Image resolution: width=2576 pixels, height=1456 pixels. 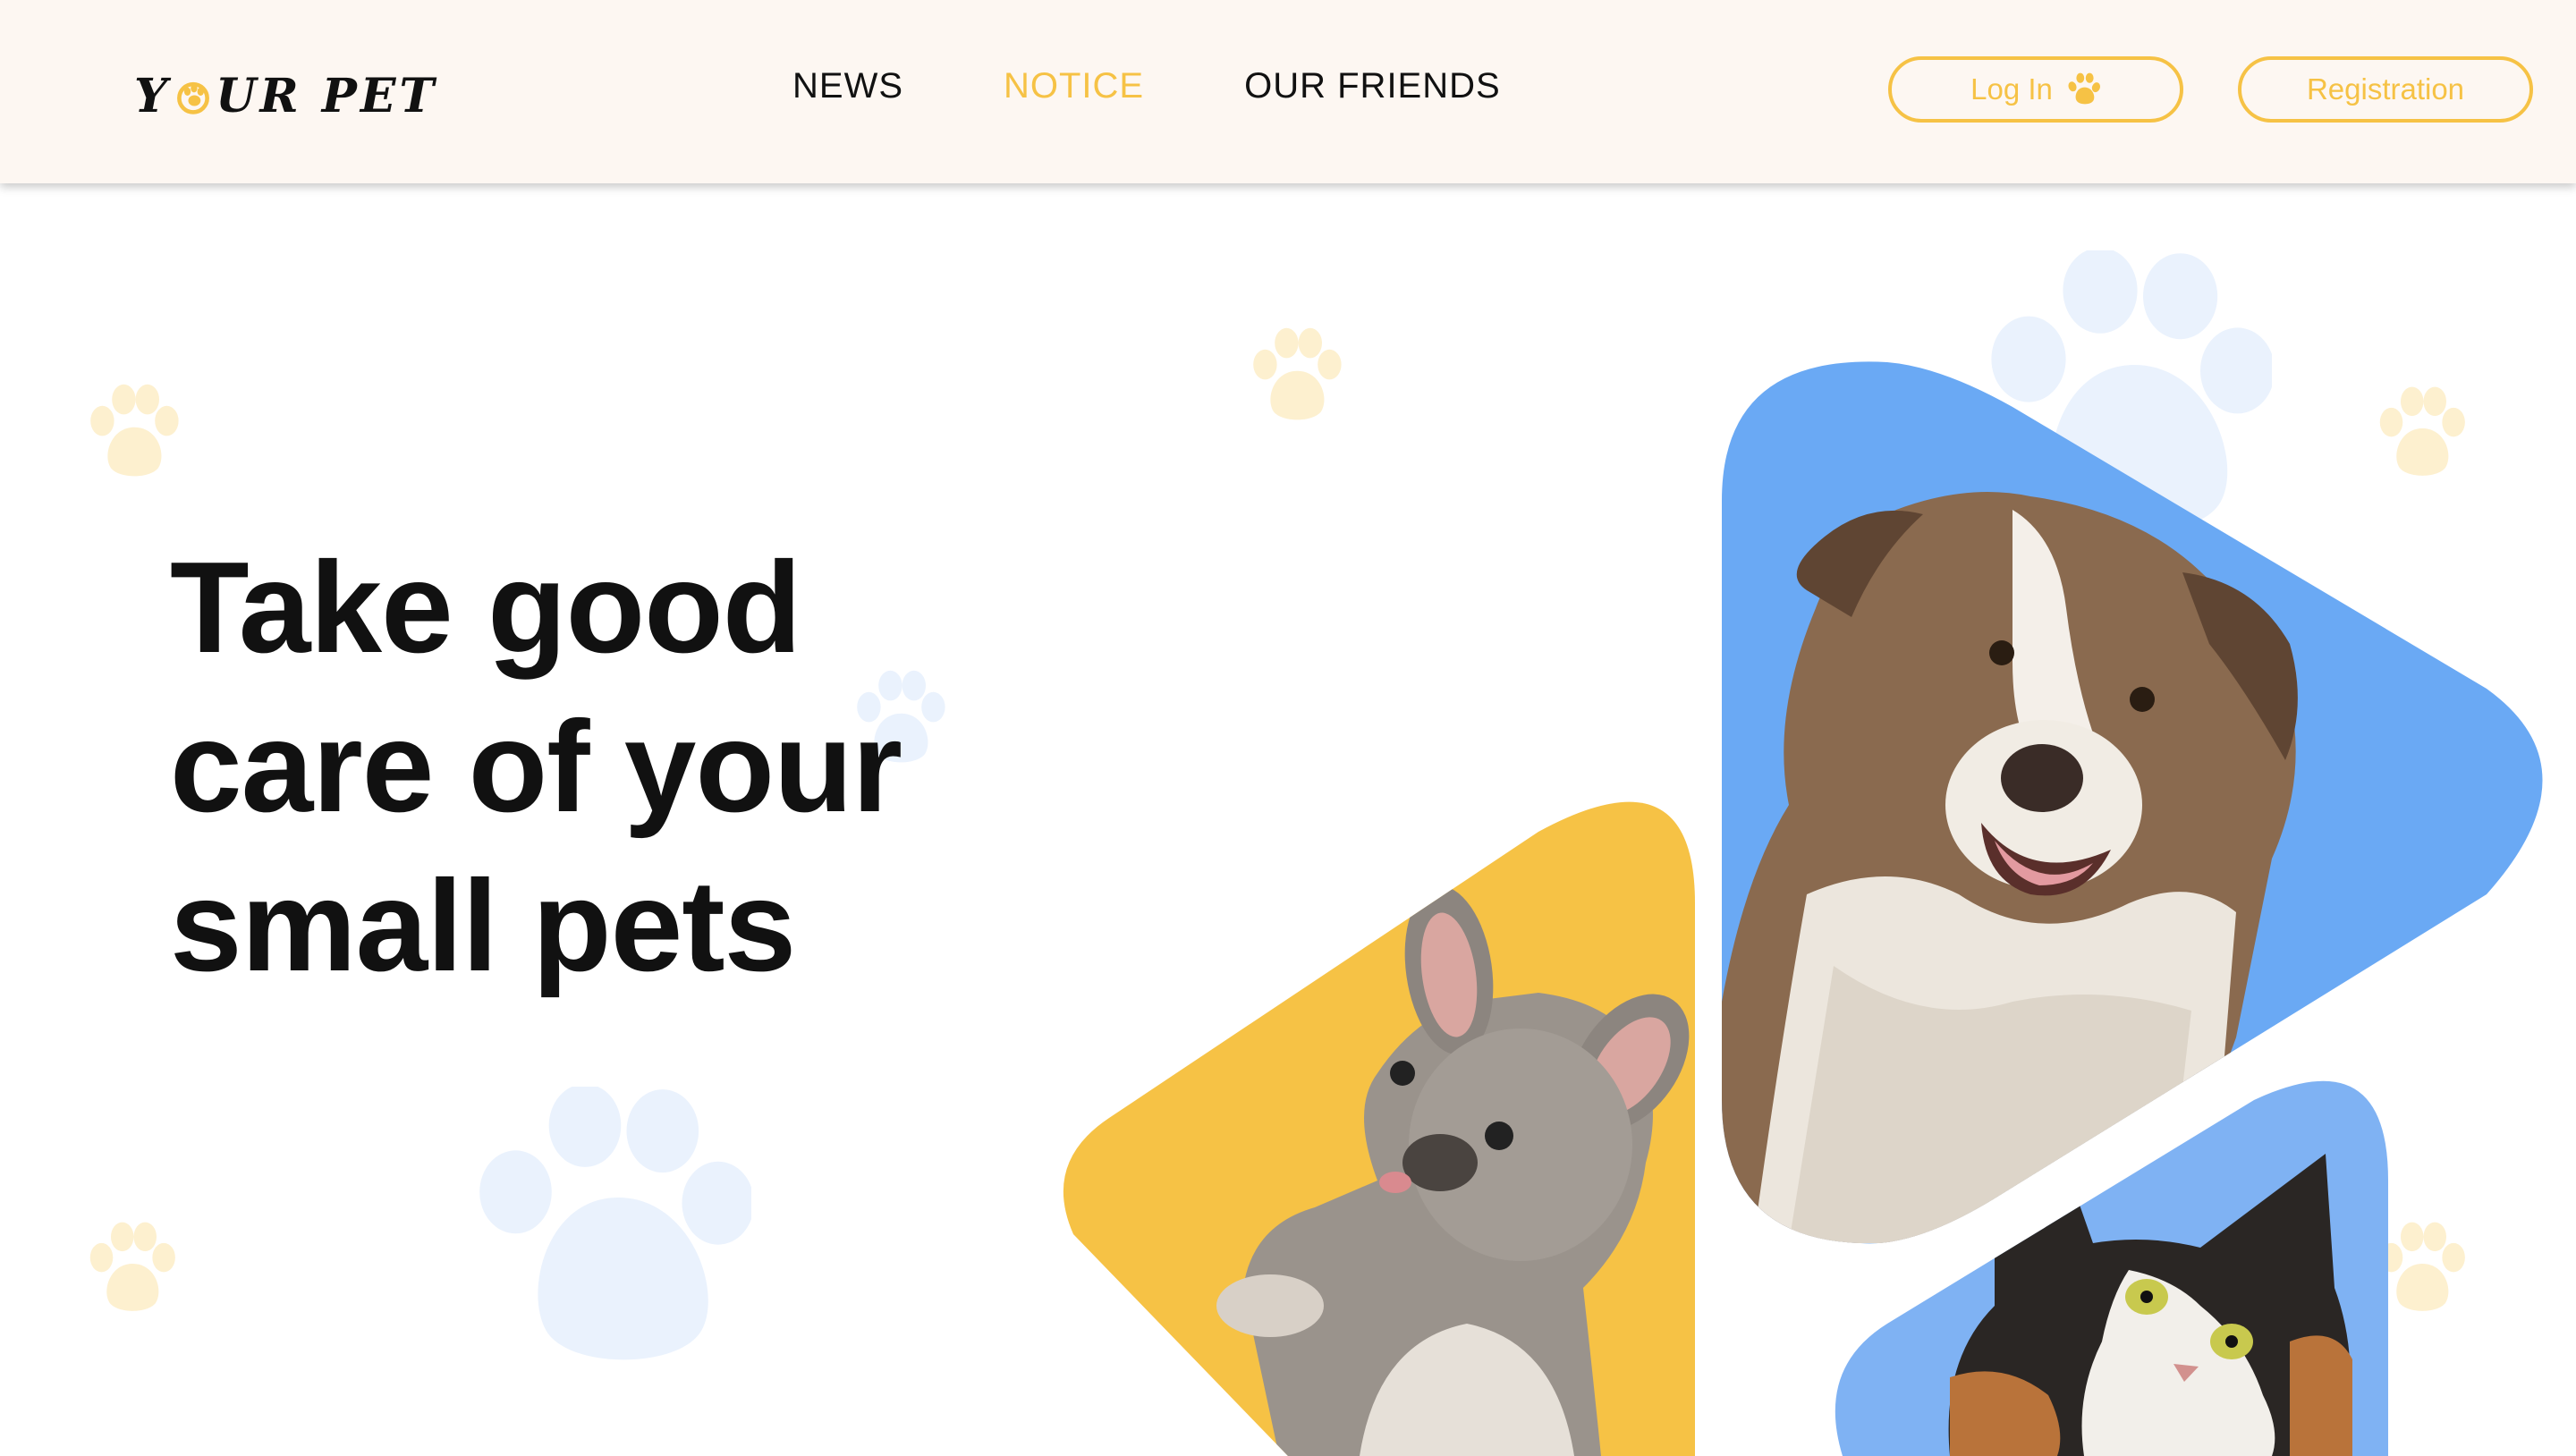 What do you see at coordinates (847, 86) in the screenshot?
I see `nav-link-news: NEWS` at bounding box center [847, 86].